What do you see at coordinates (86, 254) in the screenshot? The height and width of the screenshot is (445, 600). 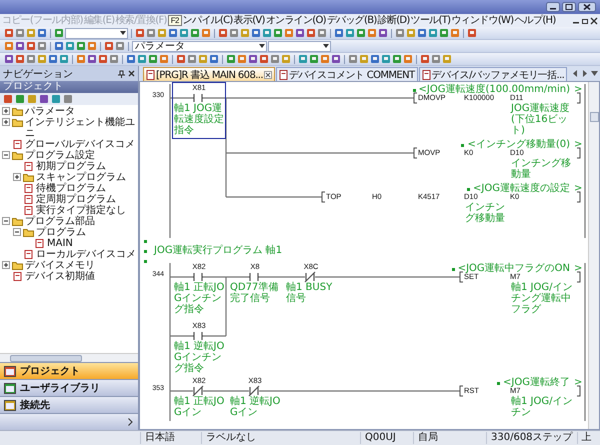 I see `tree-item: ローカルデバイスコメ` at bounding box center [86, 254].